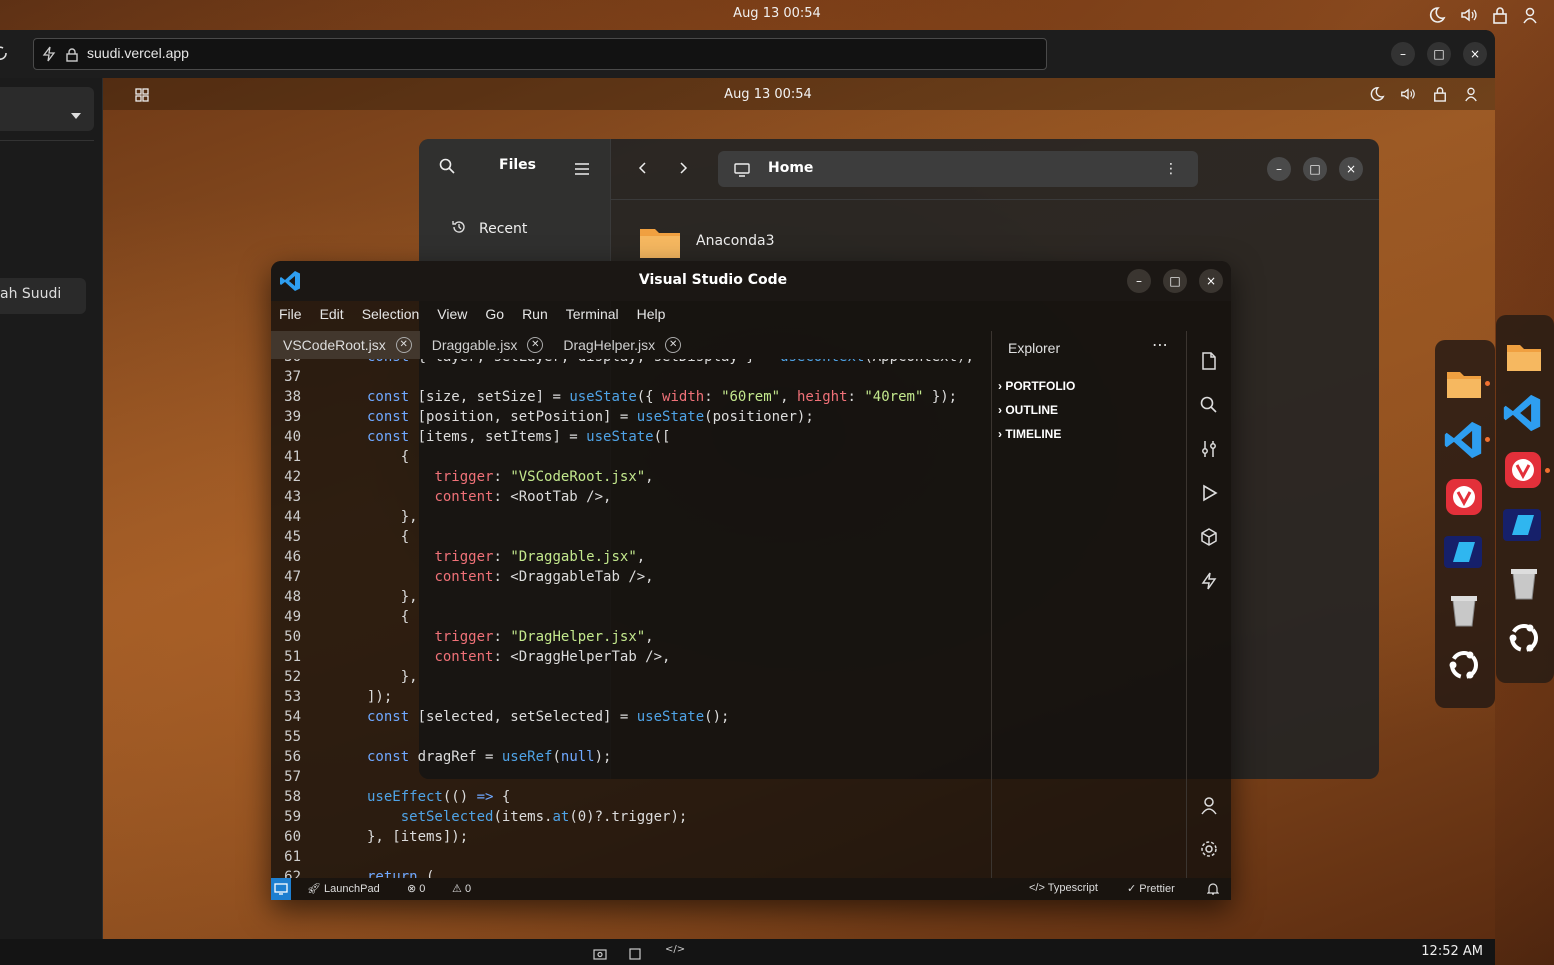 The height and width of the screenshot is (965, 1554). I want to click on files-minimize-button: –, so click(1279, 169).